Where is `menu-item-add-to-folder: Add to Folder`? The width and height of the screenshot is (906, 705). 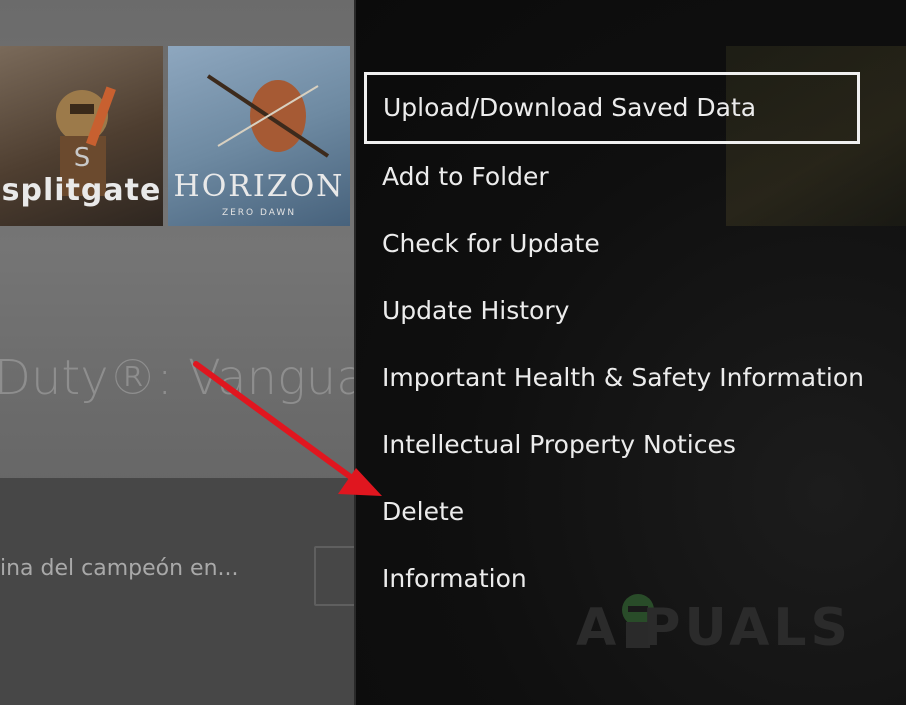 menu-item-add-to-folder: Add to Folder is located at coordinates (465, 177).